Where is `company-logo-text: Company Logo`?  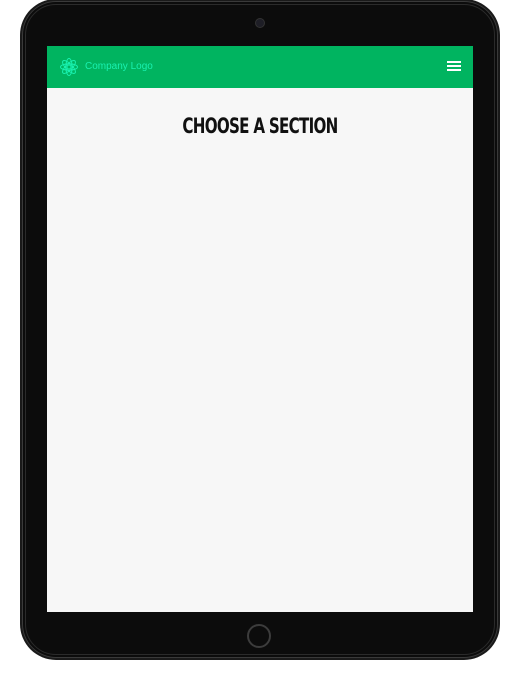 company-logo-text: Company Logo is located at coordinates (119, 66).